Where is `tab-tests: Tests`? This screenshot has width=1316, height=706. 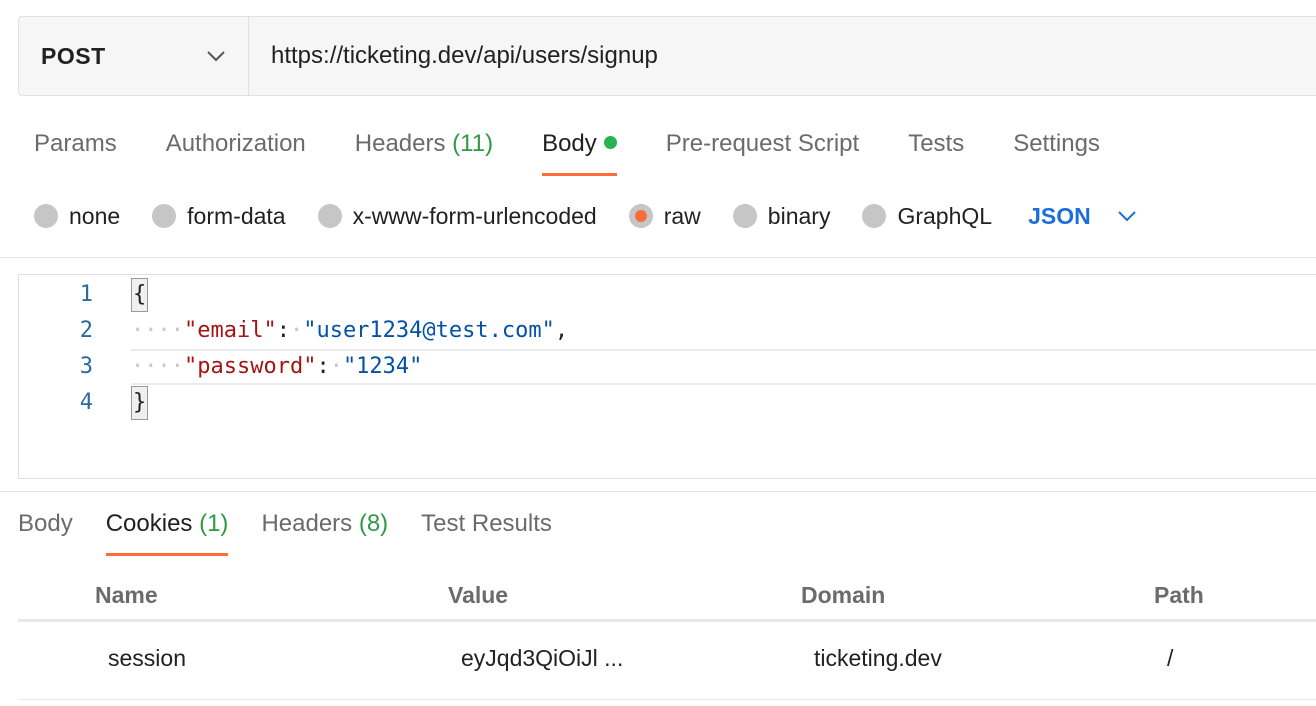
tab-tests: Tests is located at coordinates (936, 150).